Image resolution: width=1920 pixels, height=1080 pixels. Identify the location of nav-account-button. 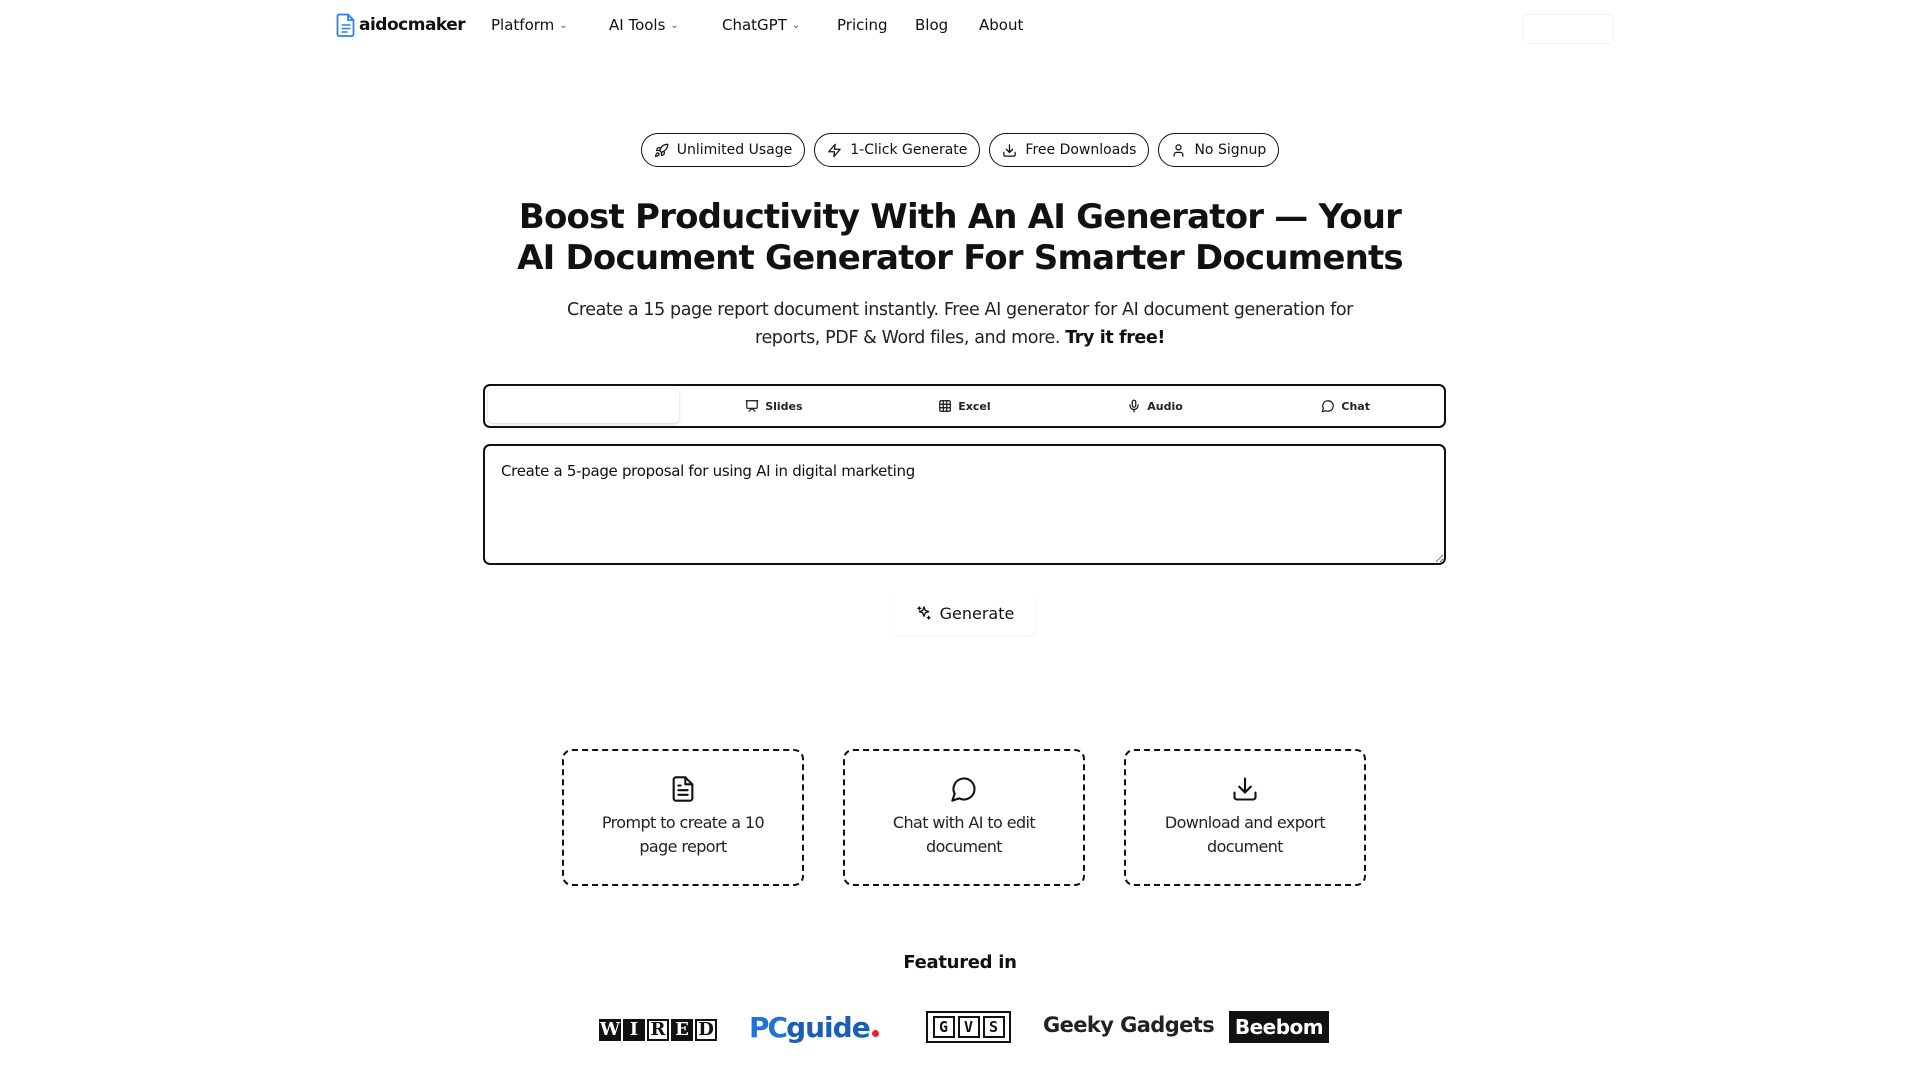
(1568, 29).